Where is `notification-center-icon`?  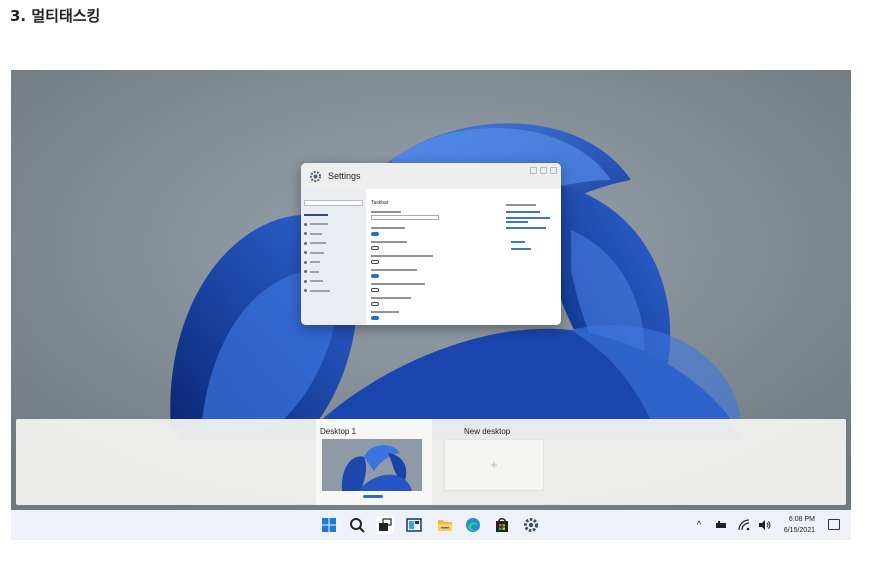
notification-center-icon is located at coordinates (834, 524).